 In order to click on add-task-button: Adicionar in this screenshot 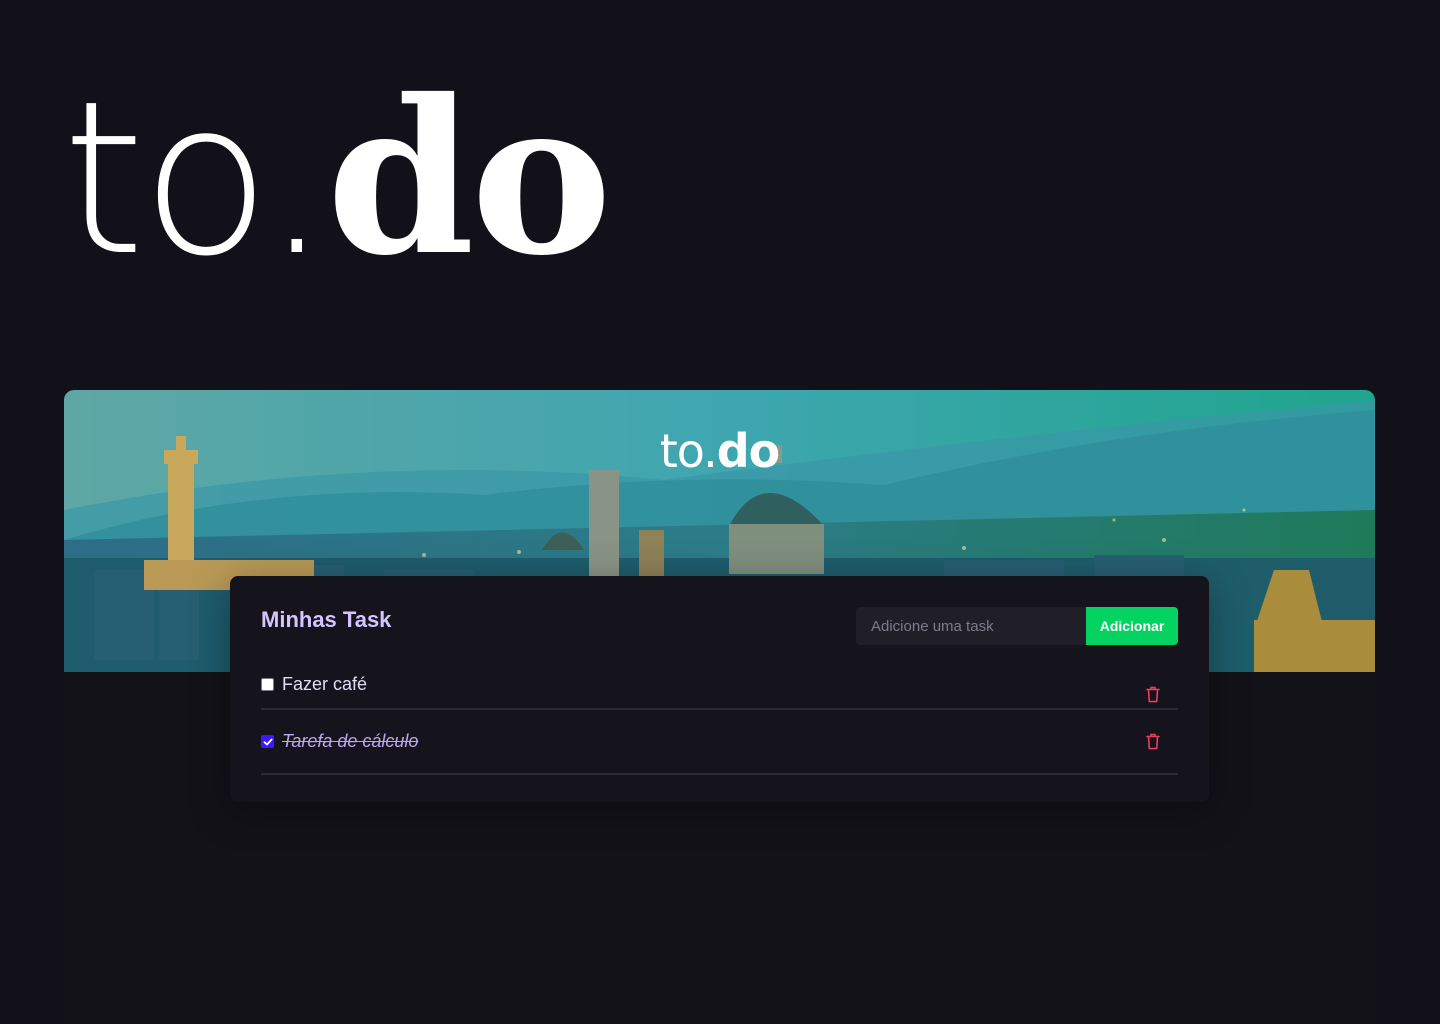, I will do `click(1132, 626)`.